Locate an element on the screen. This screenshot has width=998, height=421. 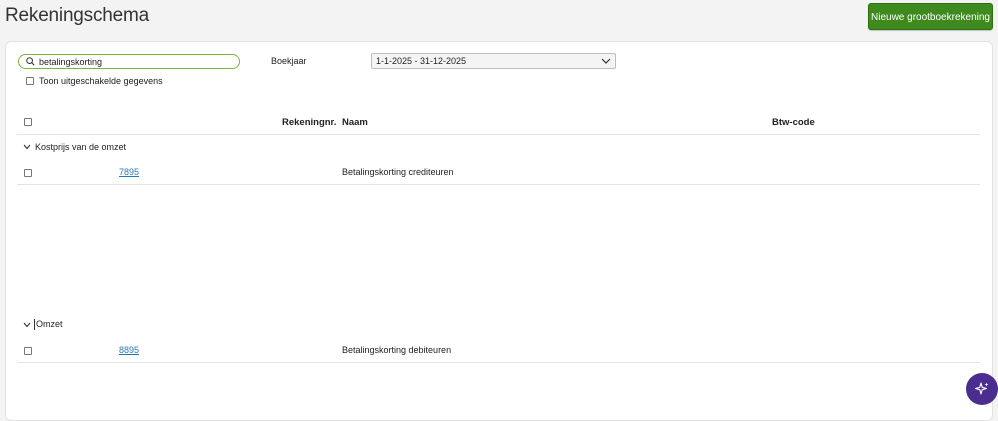
search-input: betalingskorting is located at coordinates (129, 61).